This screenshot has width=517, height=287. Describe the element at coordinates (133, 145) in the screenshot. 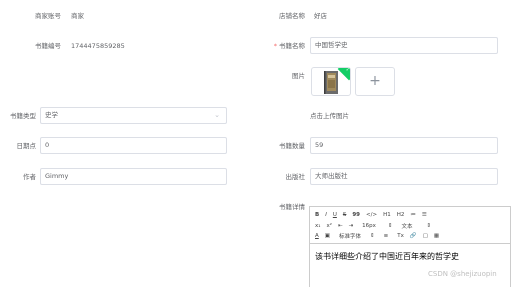

I see `click-count-input: 0` at that location.